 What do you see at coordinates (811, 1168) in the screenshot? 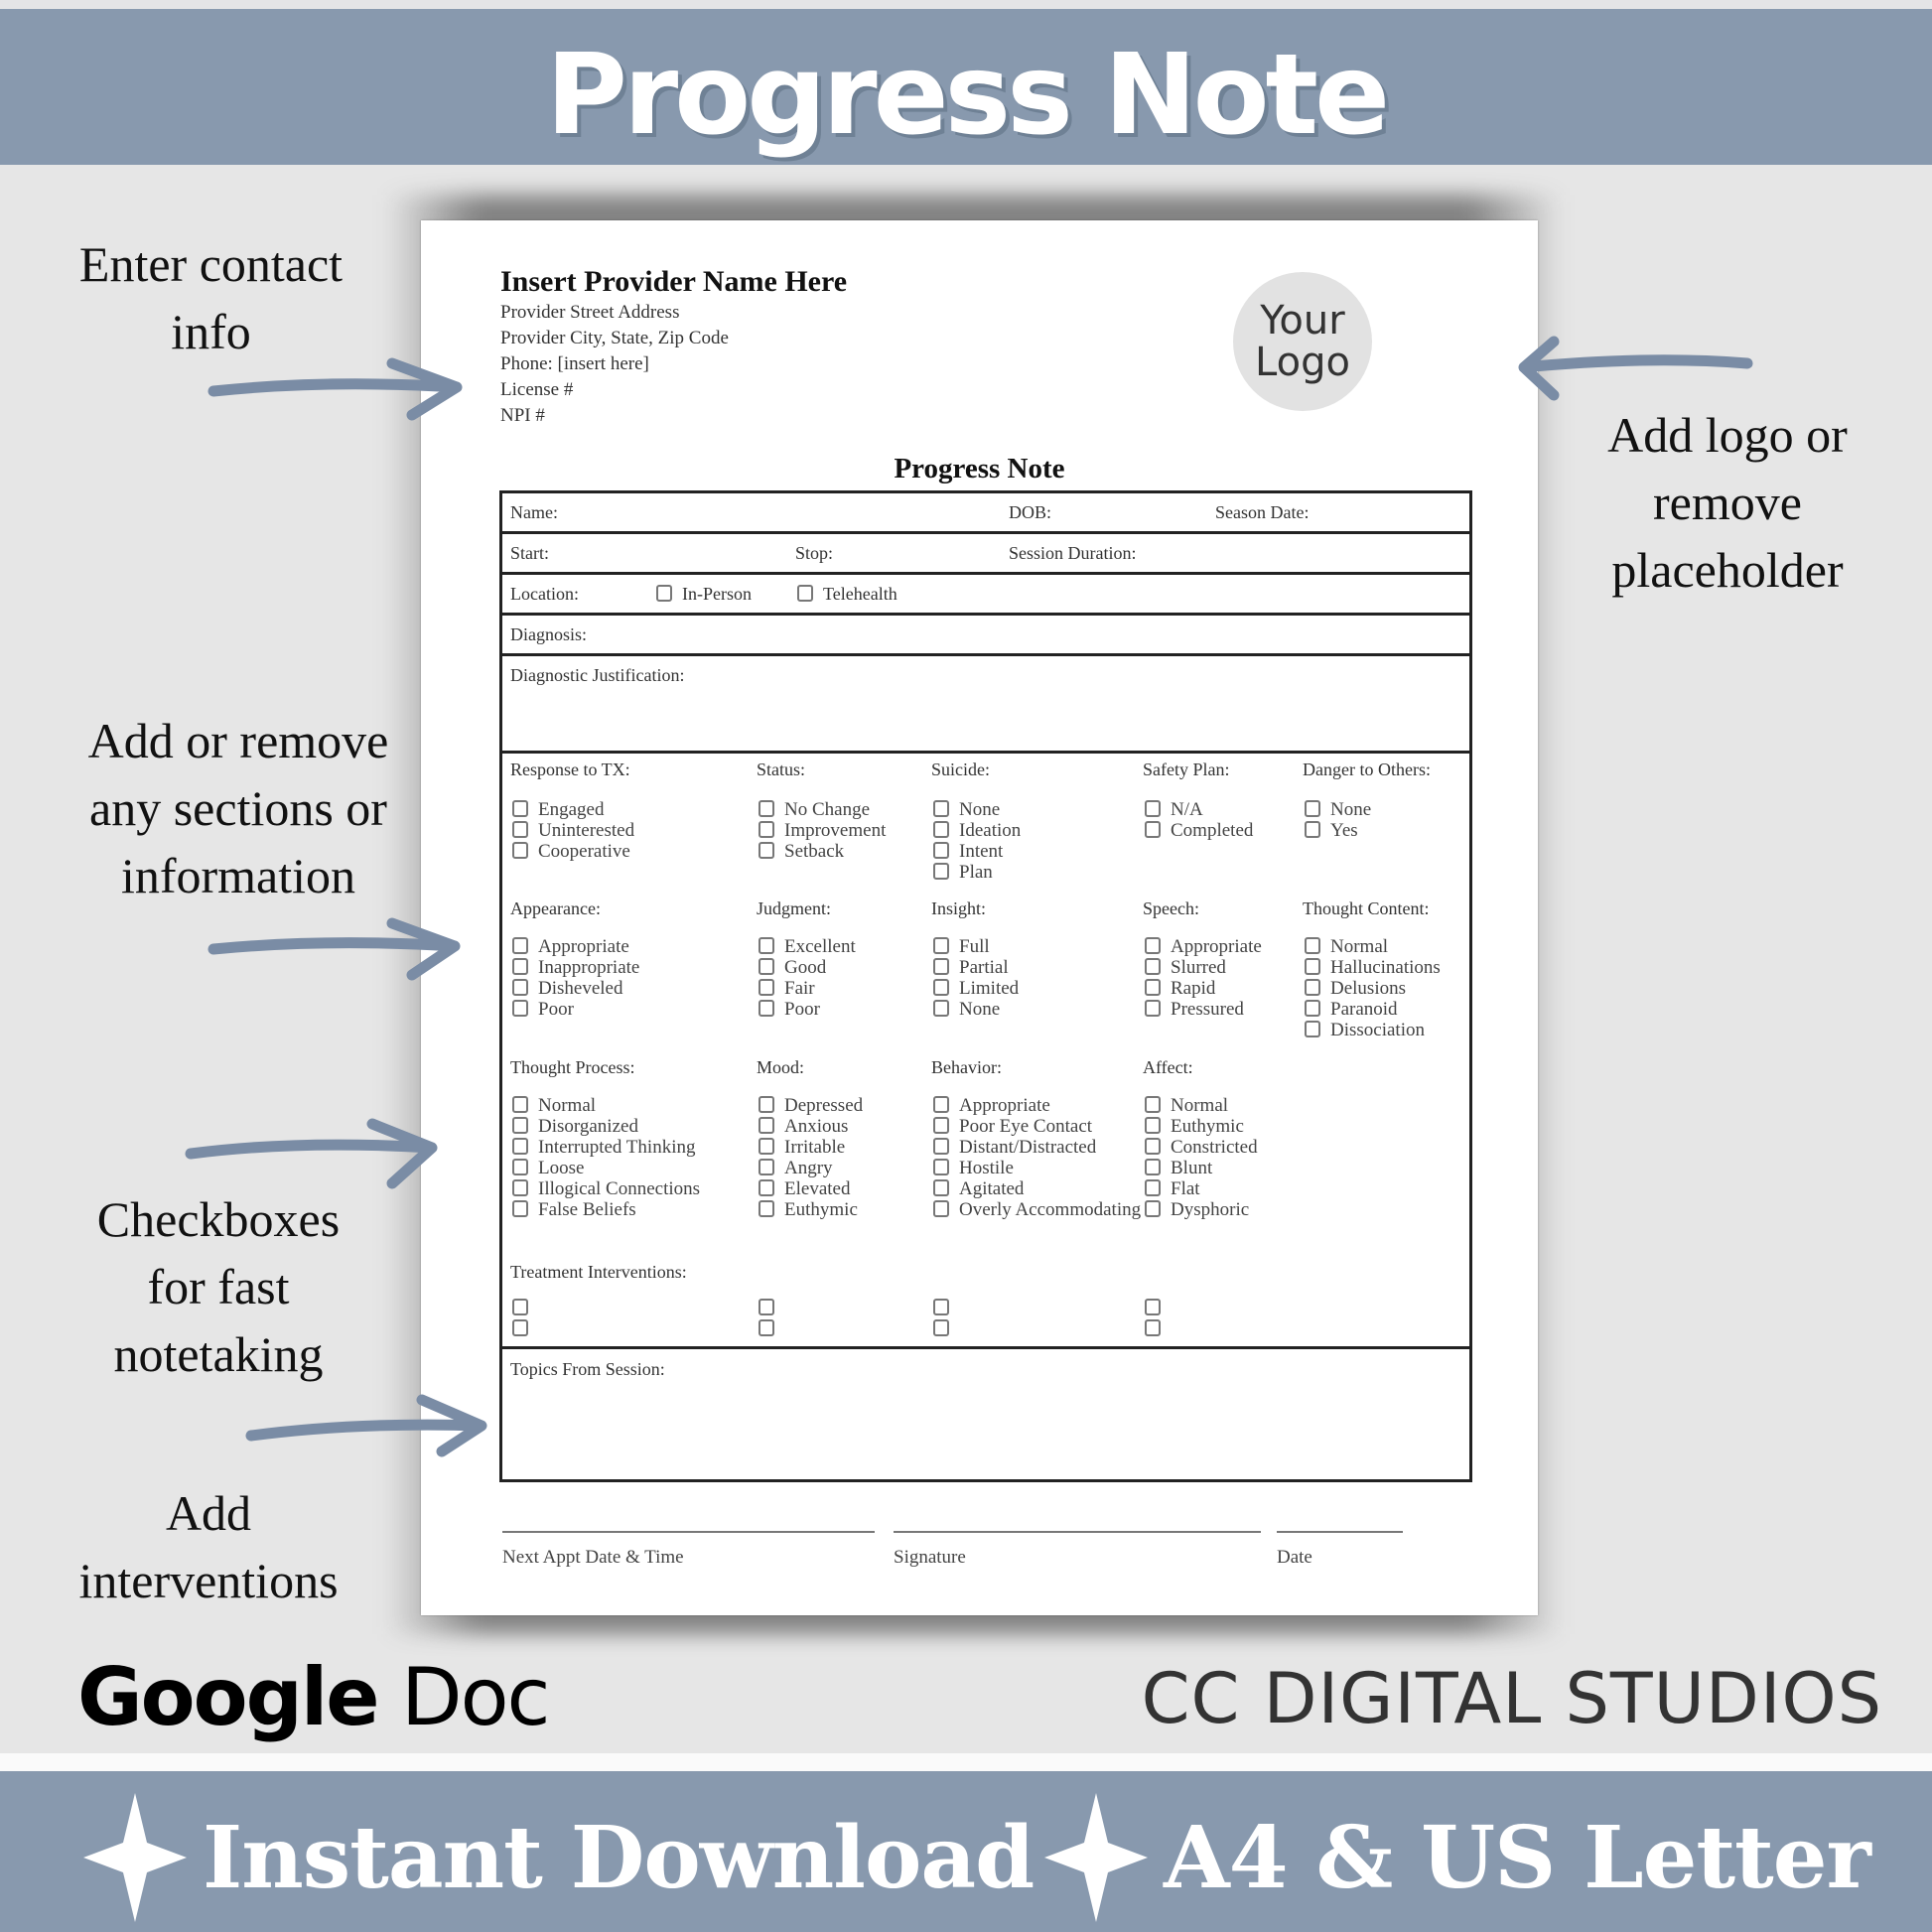
I see `checkbox-option: Angry` at bounding box center [811, 1168].